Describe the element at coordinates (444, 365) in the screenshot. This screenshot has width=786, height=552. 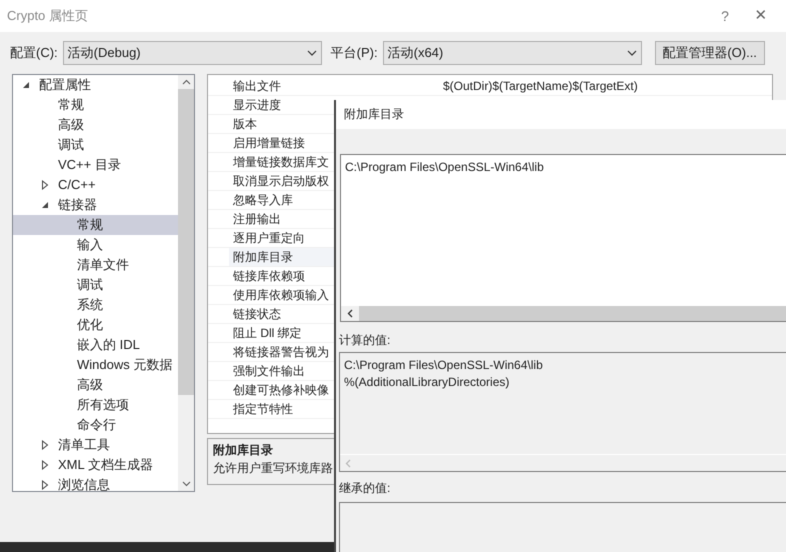
I see `computed-line: C:\Program Files\OpenSSL-Win64\lib` at that location.